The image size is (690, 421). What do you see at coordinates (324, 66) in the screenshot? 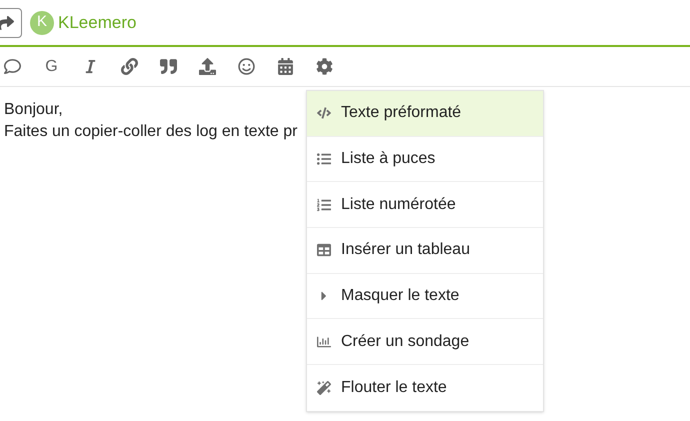
I see `settings-icon` at bounding box center [324, 66].